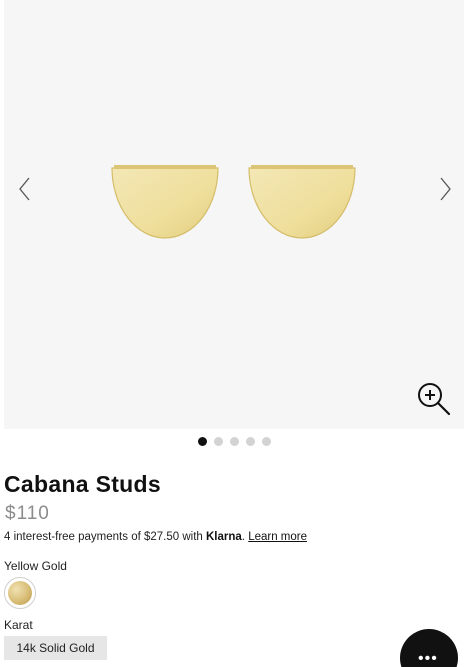  Describe the element at coordinates (277, 537) in the screenshot. I see `klarna-learn-more-link: Learn more` at that location.